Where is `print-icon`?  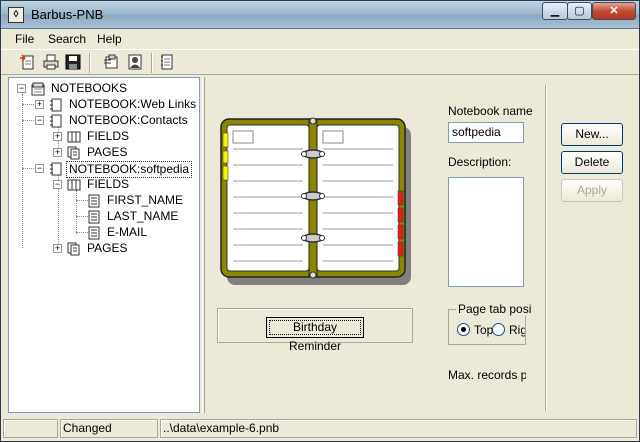
print-icon is located at coordinates (51, 62).